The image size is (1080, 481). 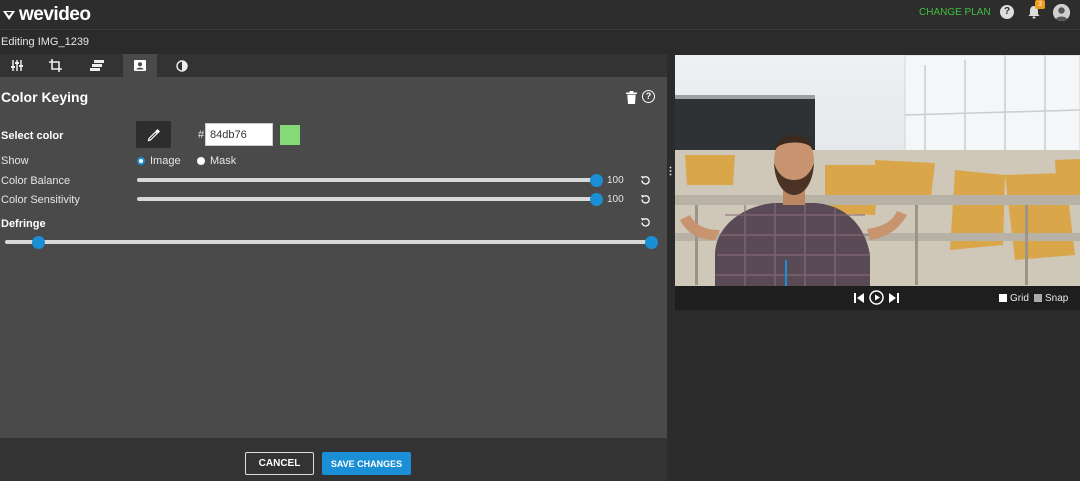 I want to click on save-changes-button: SAVE CHANGES, so click(x=366, y=463).